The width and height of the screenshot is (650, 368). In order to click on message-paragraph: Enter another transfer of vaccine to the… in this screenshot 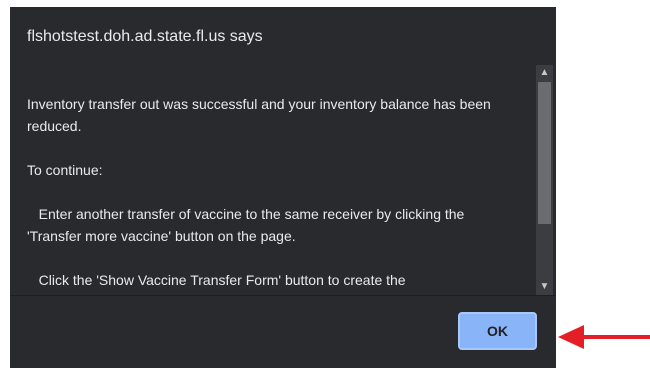, I will do `click(248, 225)`.